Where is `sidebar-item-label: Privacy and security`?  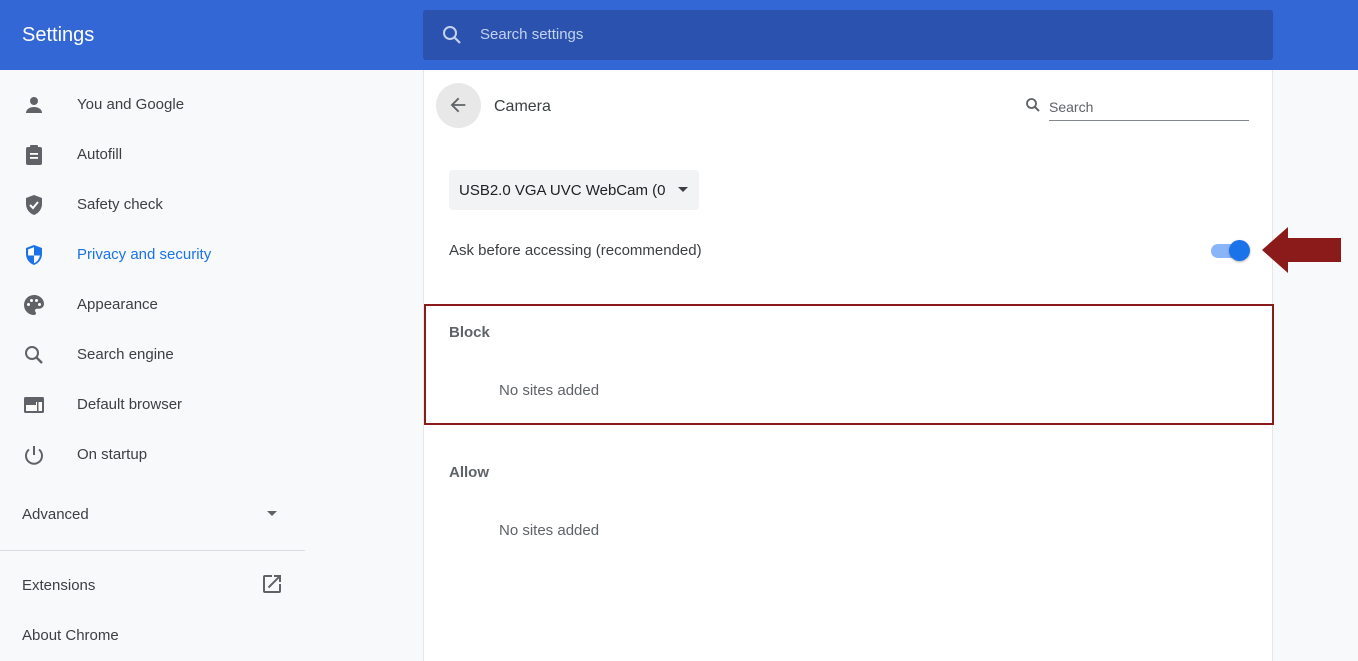
sidebar-item-label: Privacy and security is located at coordinates (144, 254).